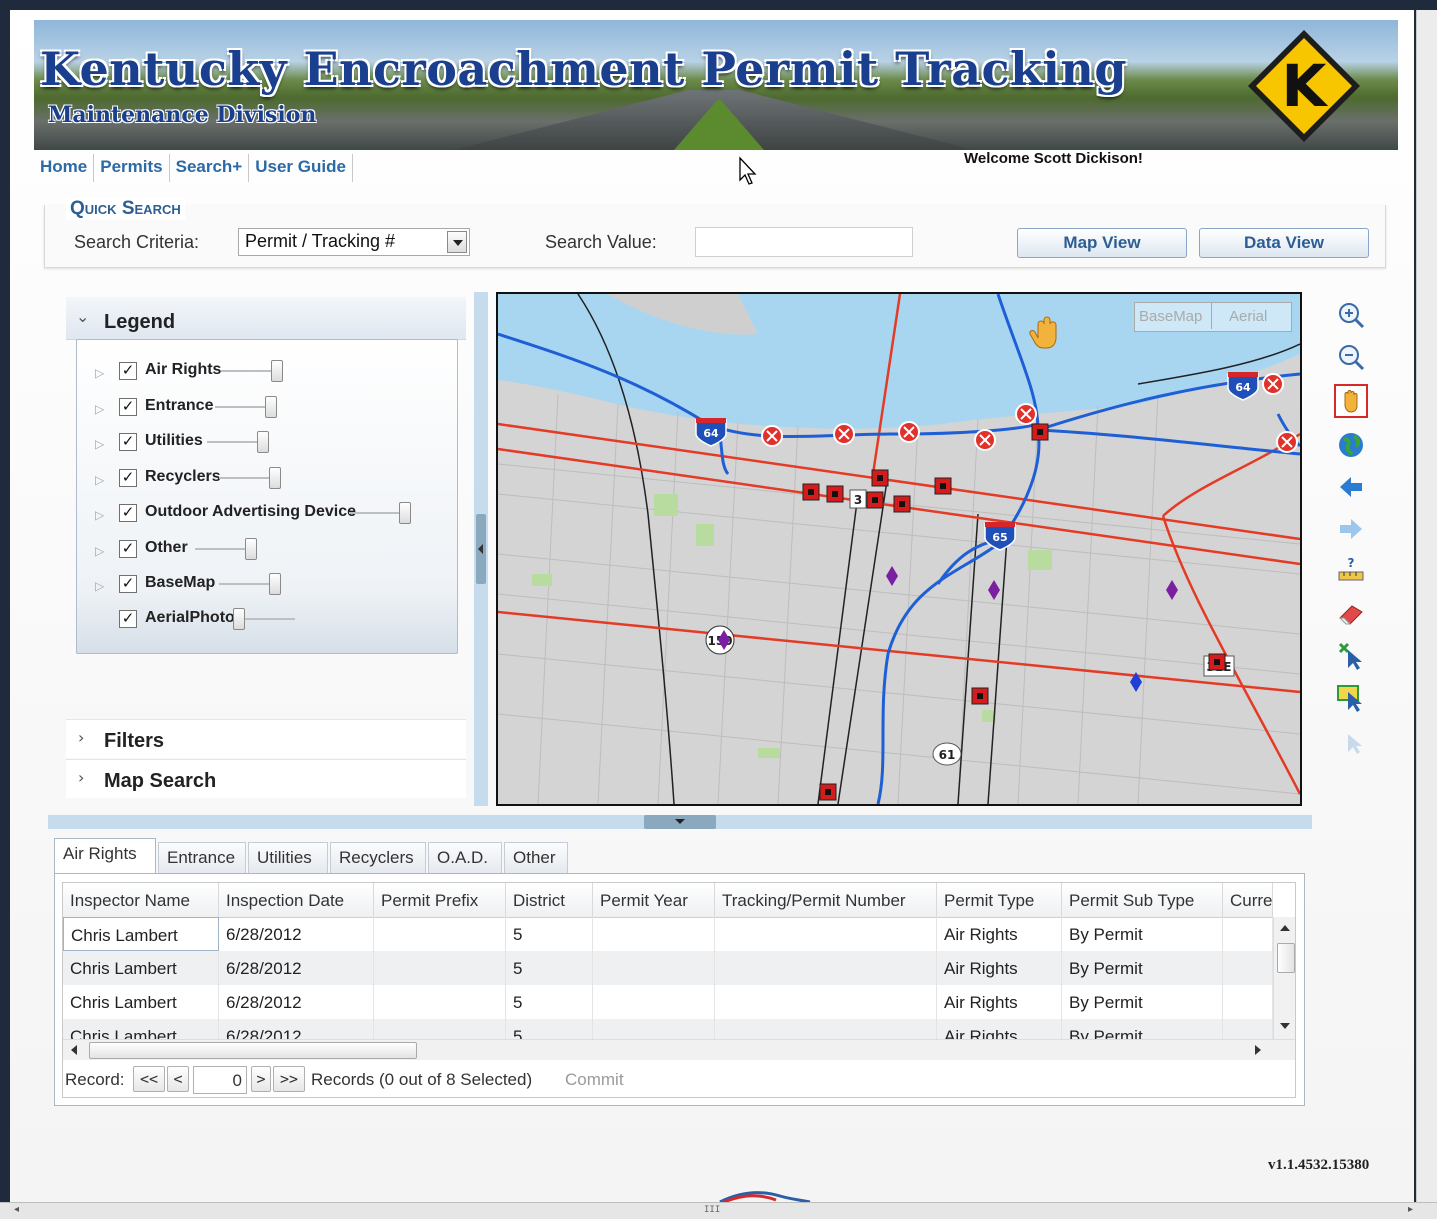  Describe the element at coordinates (1248, 316) in the screenshot. I see `aerial-option: Aerial` at that location.